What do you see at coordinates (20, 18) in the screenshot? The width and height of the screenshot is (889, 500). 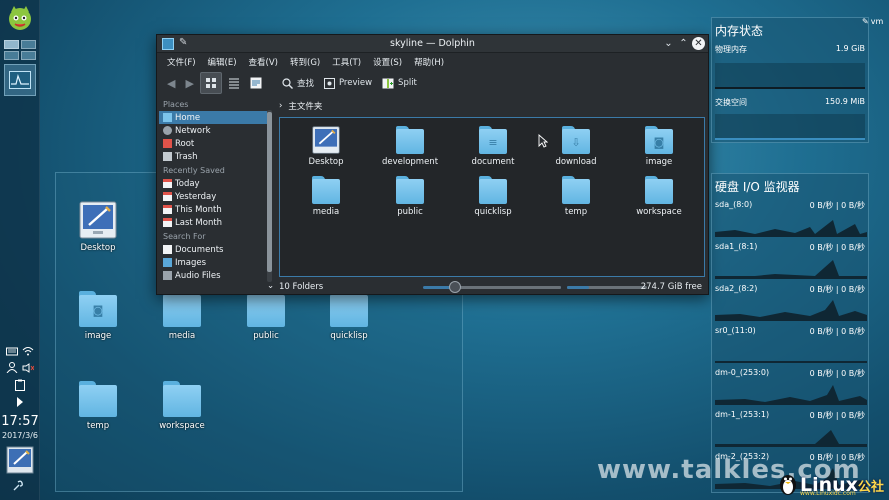 I see `application-launcher-icon` at bounding box center [20, 18].